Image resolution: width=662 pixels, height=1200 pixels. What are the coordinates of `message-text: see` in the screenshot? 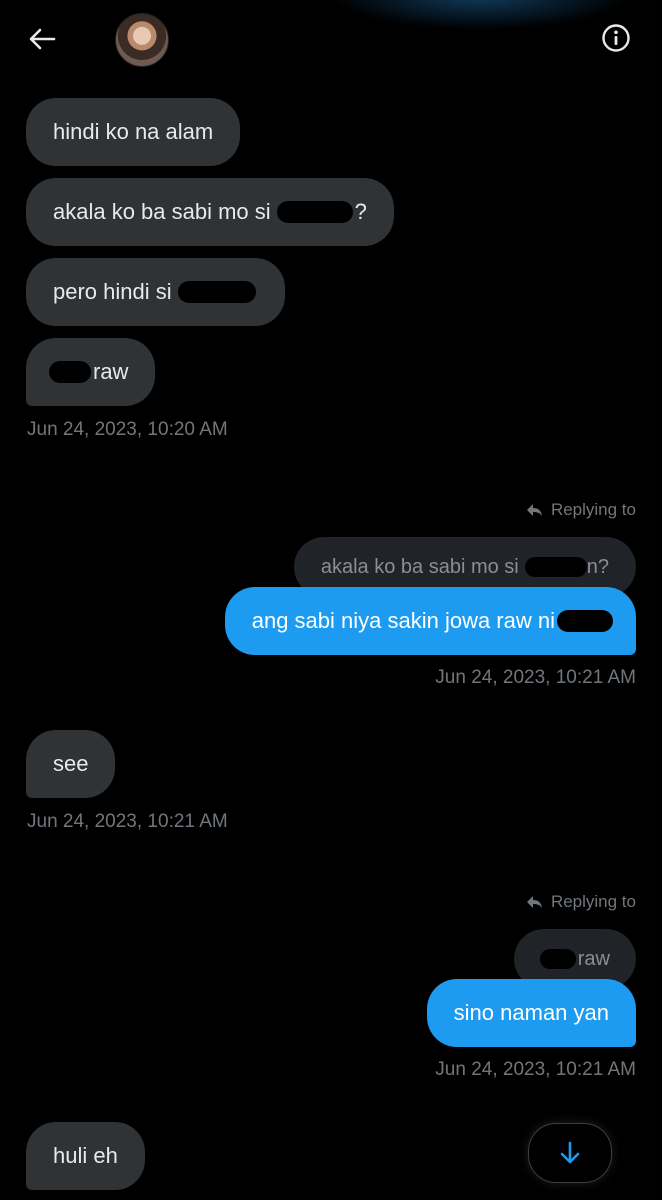 It's located at (71, 763).